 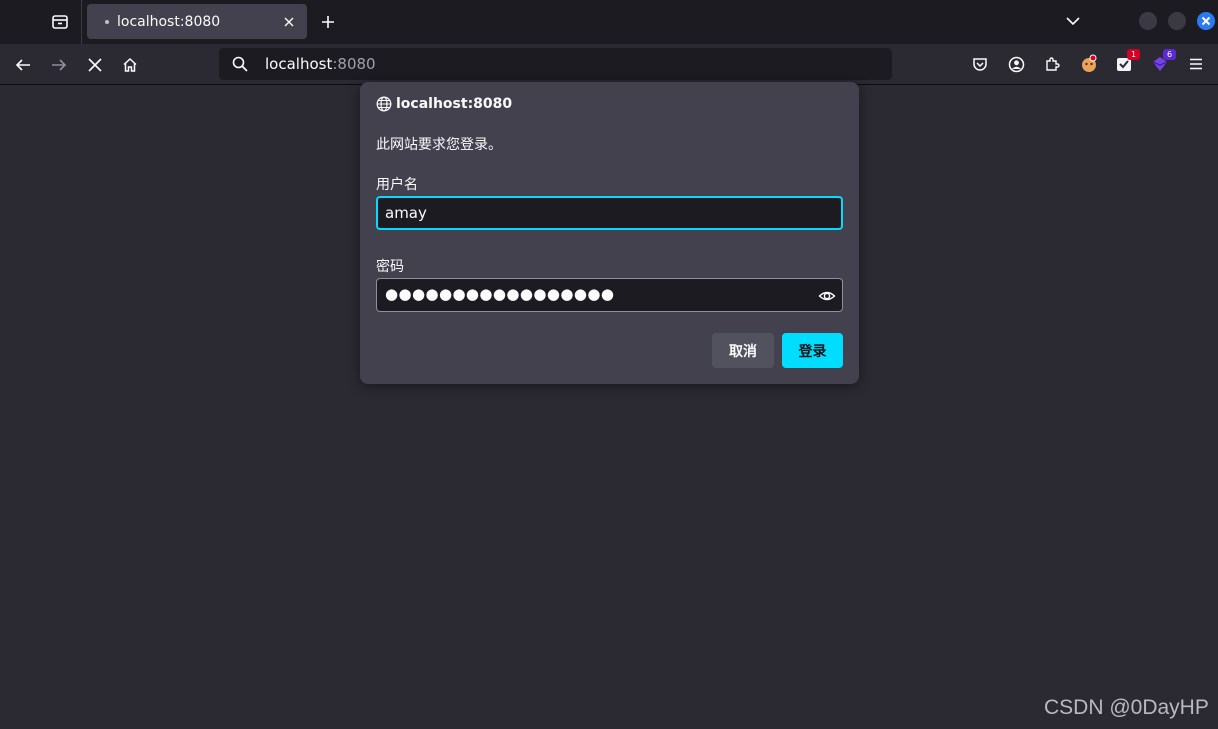 I want to click on url-bar: localhost:8080, so click(x=555, y=64).